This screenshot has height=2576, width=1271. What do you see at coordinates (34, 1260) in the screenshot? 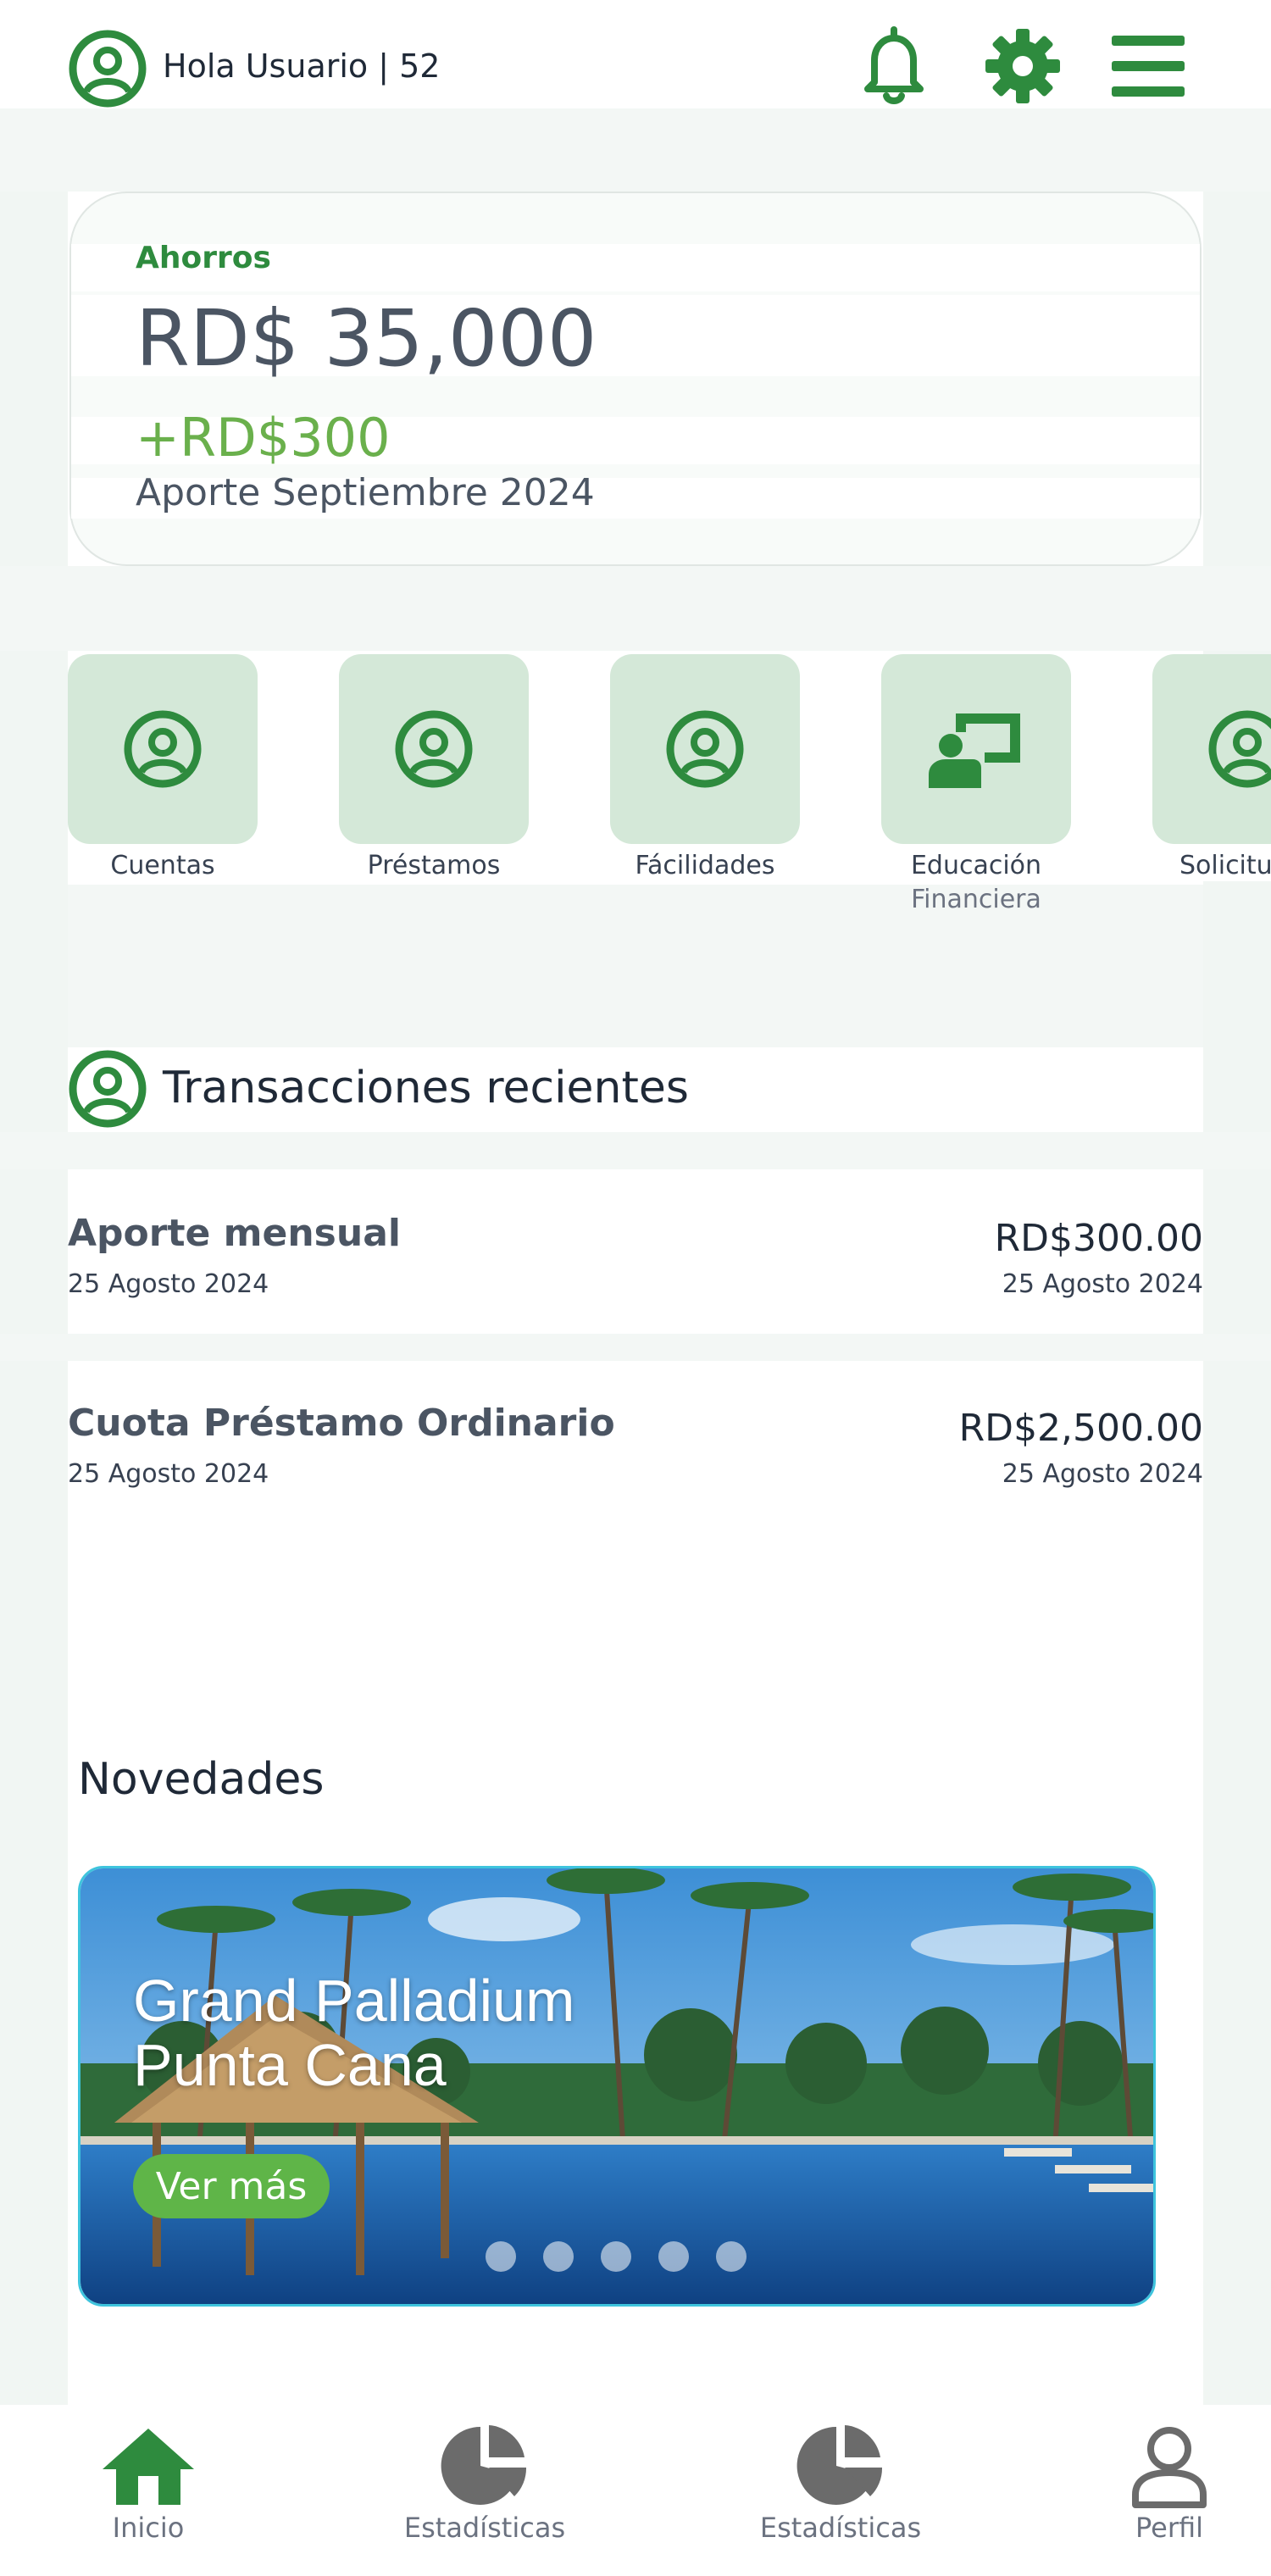
I see `page-background-left` at bounding box center [34, 1260].